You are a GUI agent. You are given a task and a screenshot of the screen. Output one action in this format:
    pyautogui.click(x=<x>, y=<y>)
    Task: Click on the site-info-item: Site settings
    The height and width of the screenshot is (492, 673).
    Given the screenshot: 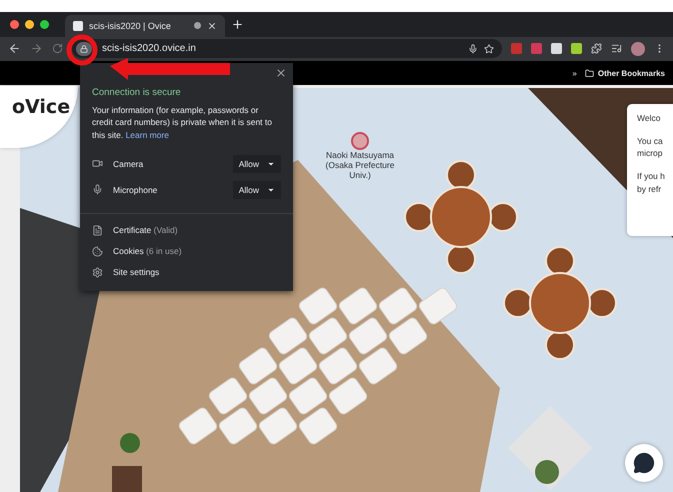 What is the action you would take?
    pyautogui.click(x=186, y=272)
    